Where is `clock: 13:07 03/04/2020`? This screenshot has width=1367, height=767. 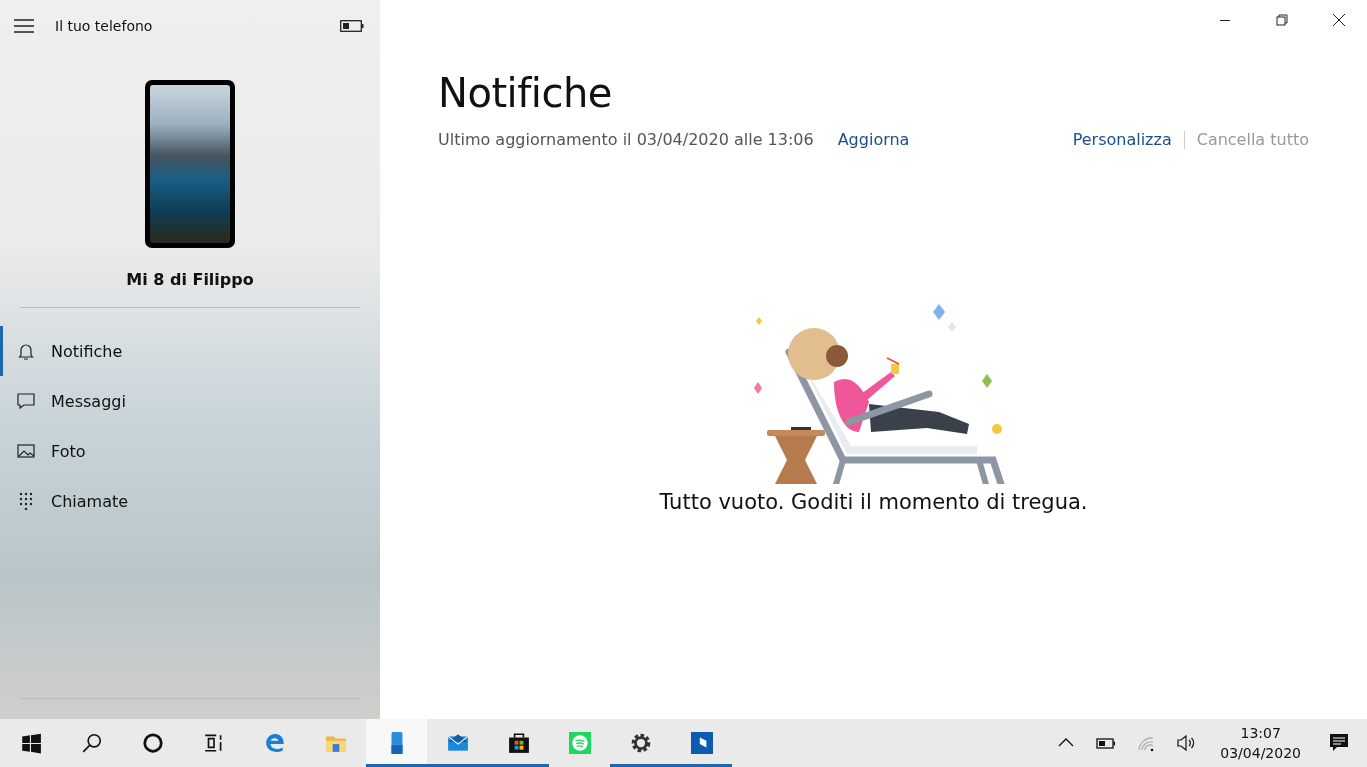 clock: 13:07 03/04/2020 is located at coordinates (1260, 743).